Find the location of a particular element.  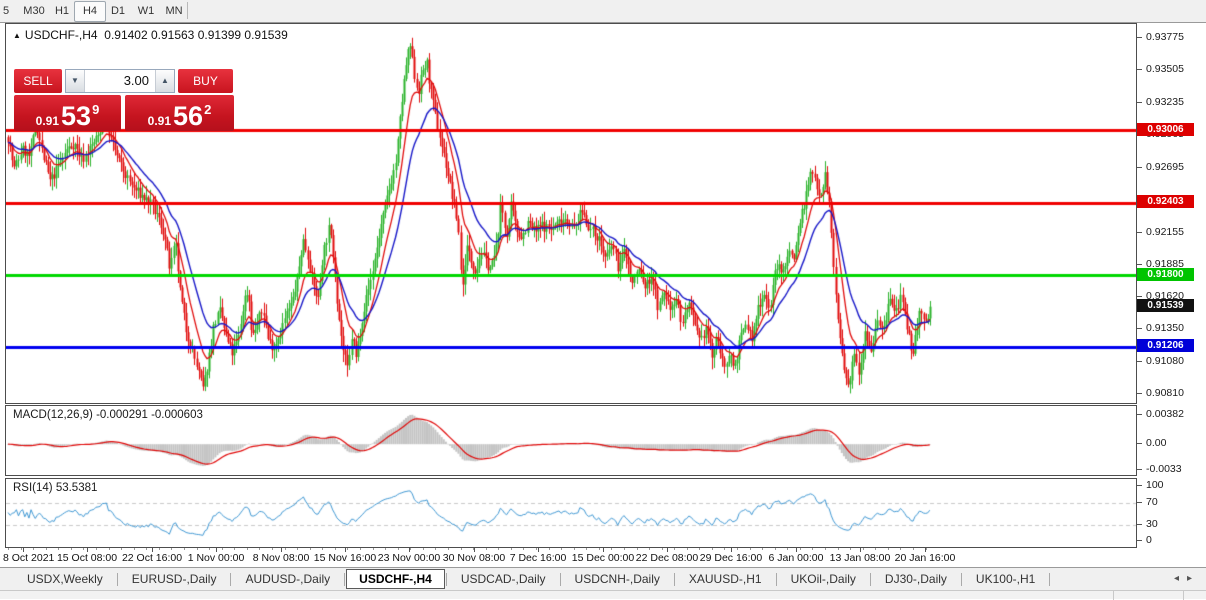

macd-tick-label: 0.00 is located at coordinates (1156, 443).